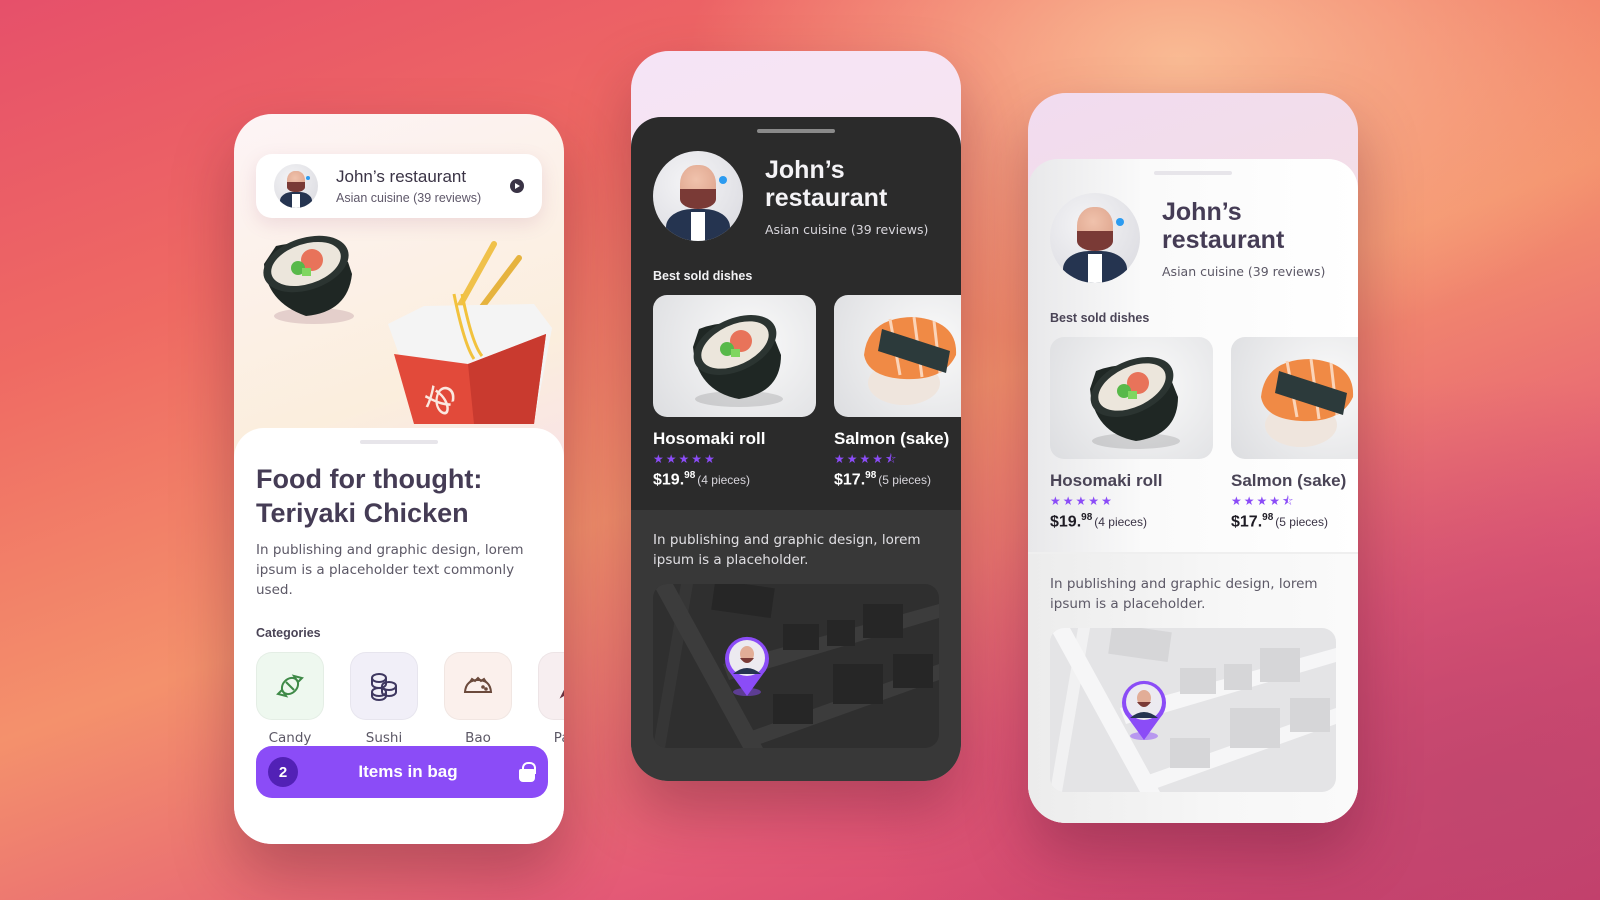  I want to click on category-label: Sushi, so click(384, 738).